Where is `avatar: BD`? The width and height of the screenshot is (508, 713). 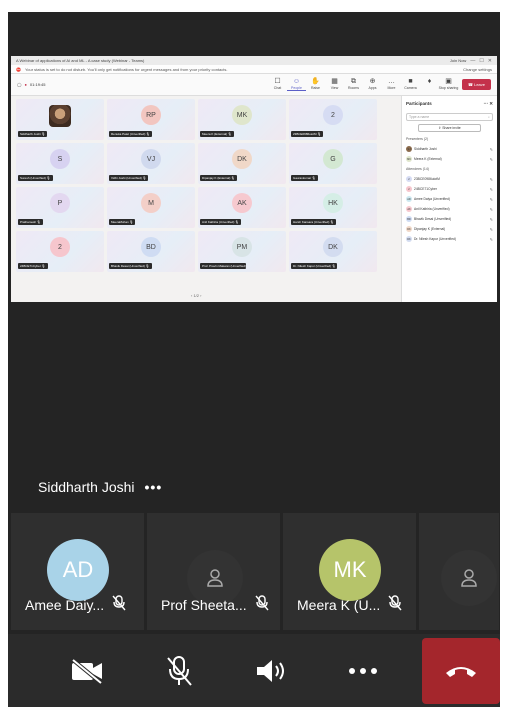 avatar: BD is located at coordinates (151, 247).